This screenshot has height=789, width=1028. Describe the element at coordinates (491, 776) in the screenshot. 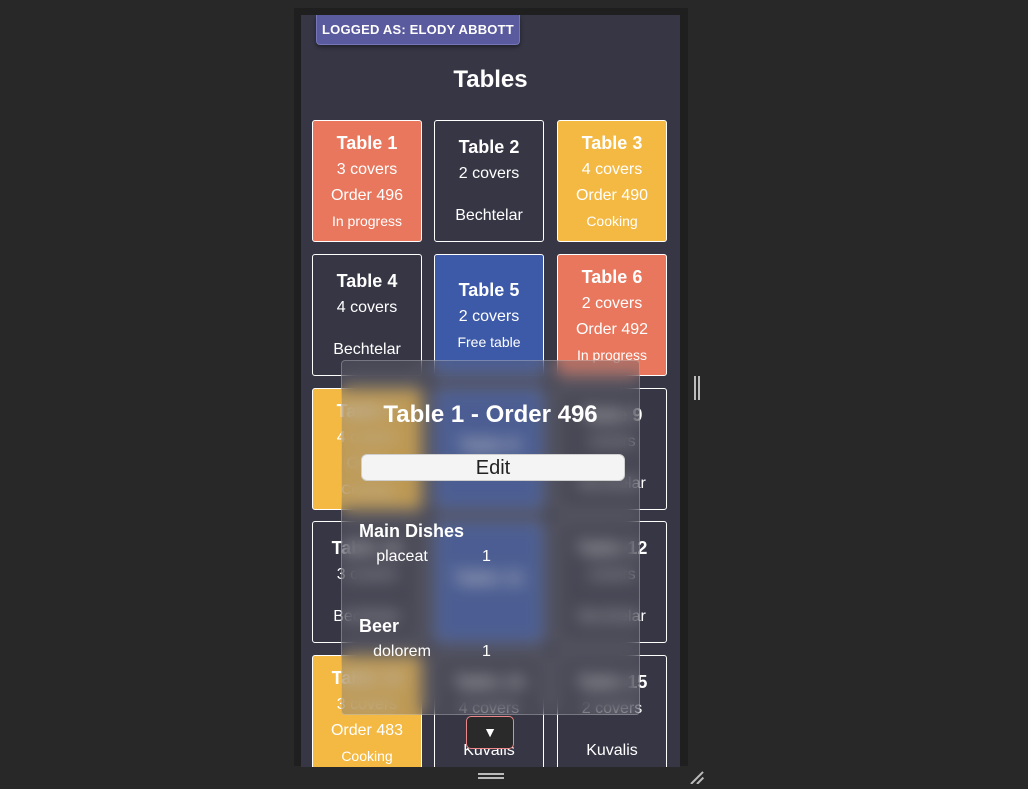

I see `resize-handle-bottom` at that location.